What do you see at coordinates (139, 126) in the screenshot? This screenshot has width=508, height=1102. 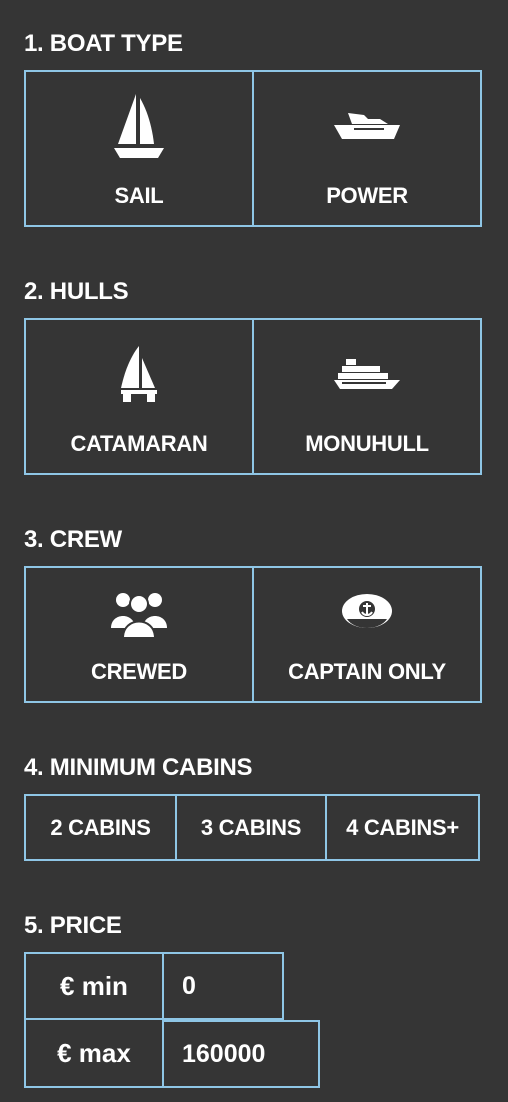 I see `sailboat-icon` at bounding box center [139, 126].